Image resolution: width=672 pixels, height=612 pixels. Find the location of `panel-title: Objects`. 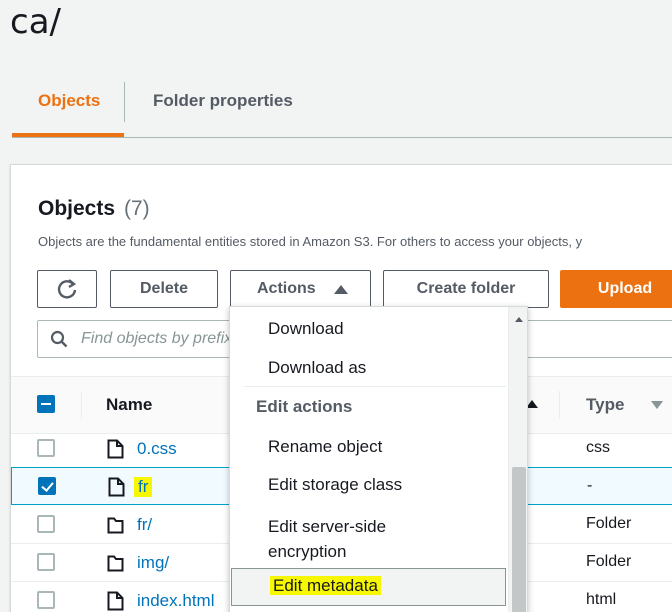

panel-title: Objects is located at coordinates (77, 208).